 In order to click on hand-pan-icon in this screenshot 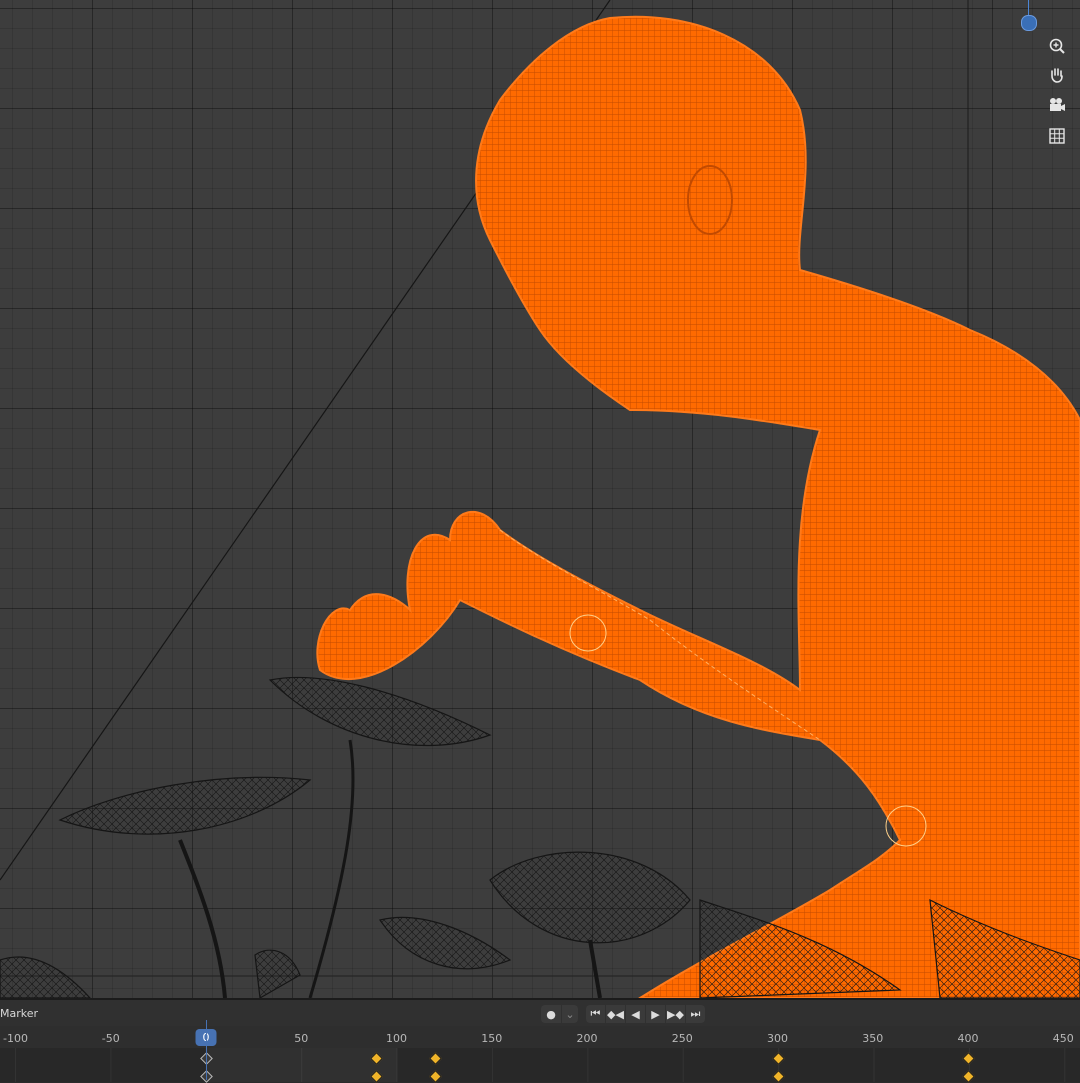, I will do `click(1057, 75)`.